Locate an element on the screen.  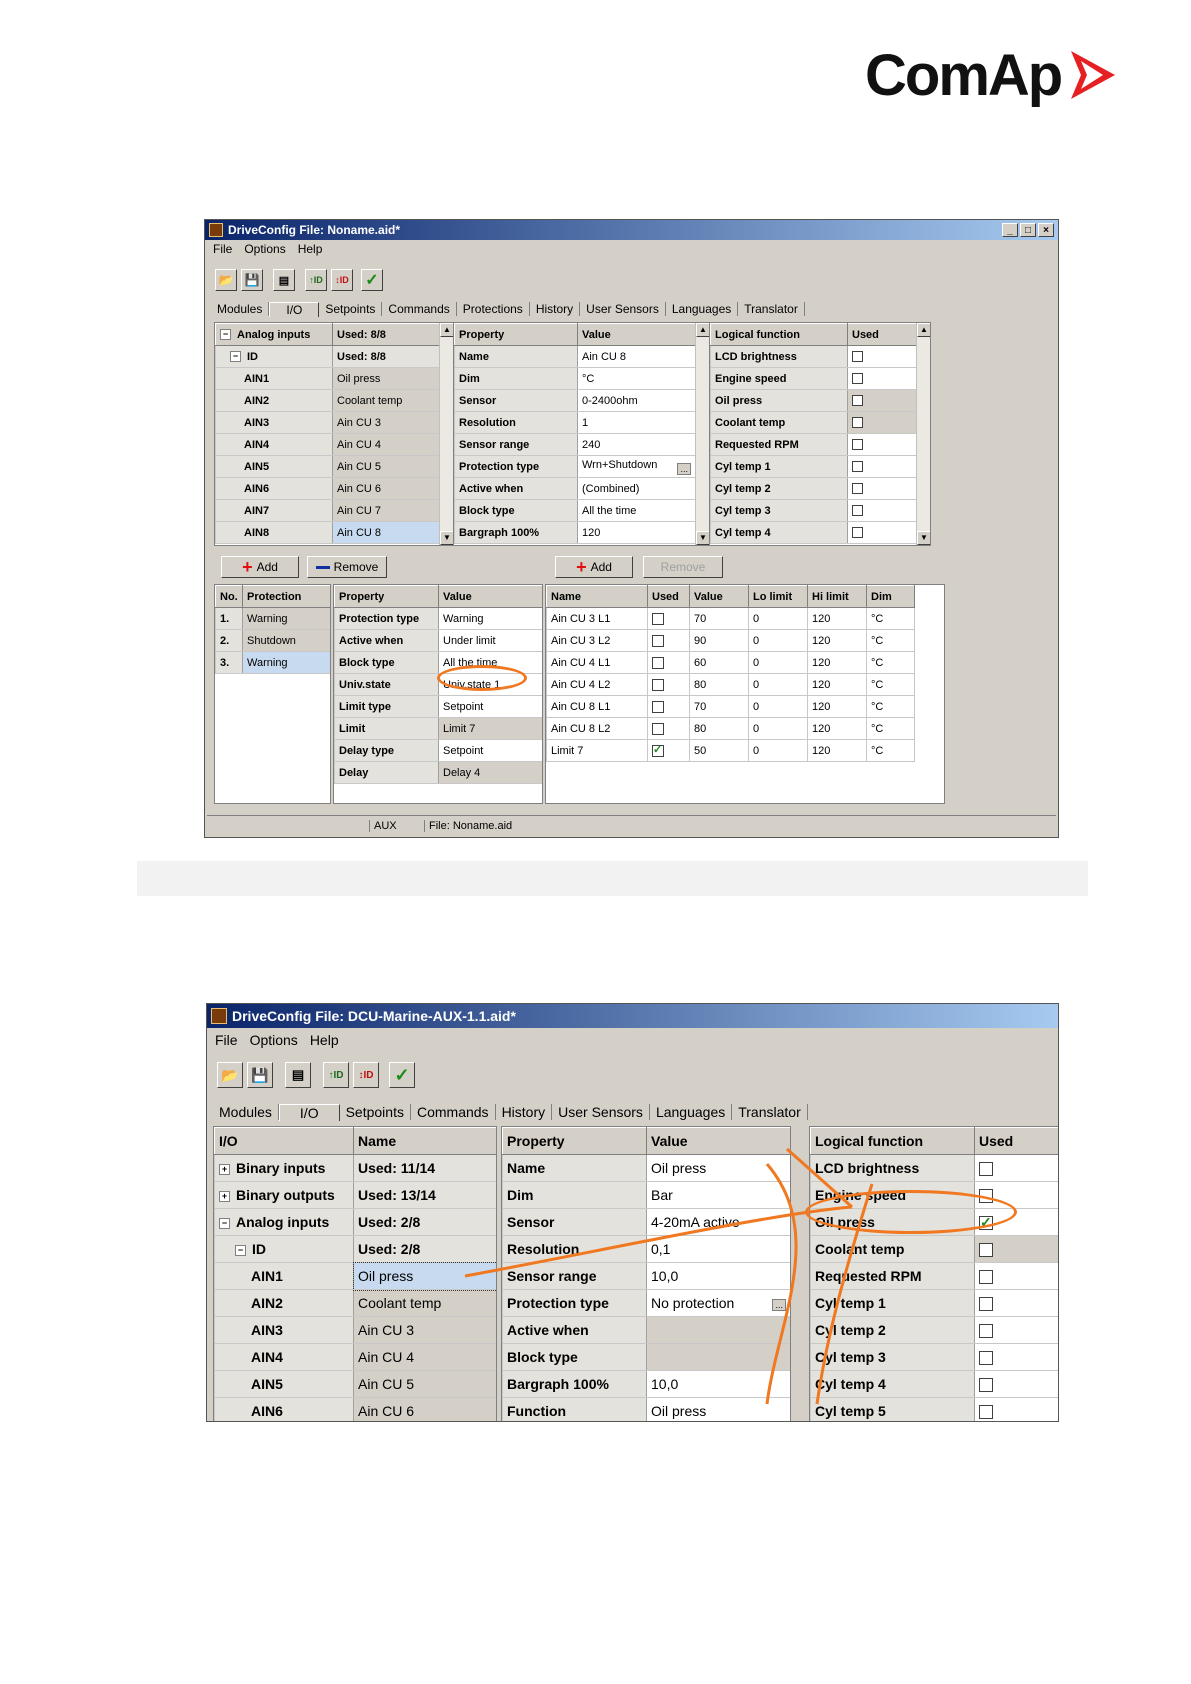
row-value: °C is located at coordinates (636, 378).